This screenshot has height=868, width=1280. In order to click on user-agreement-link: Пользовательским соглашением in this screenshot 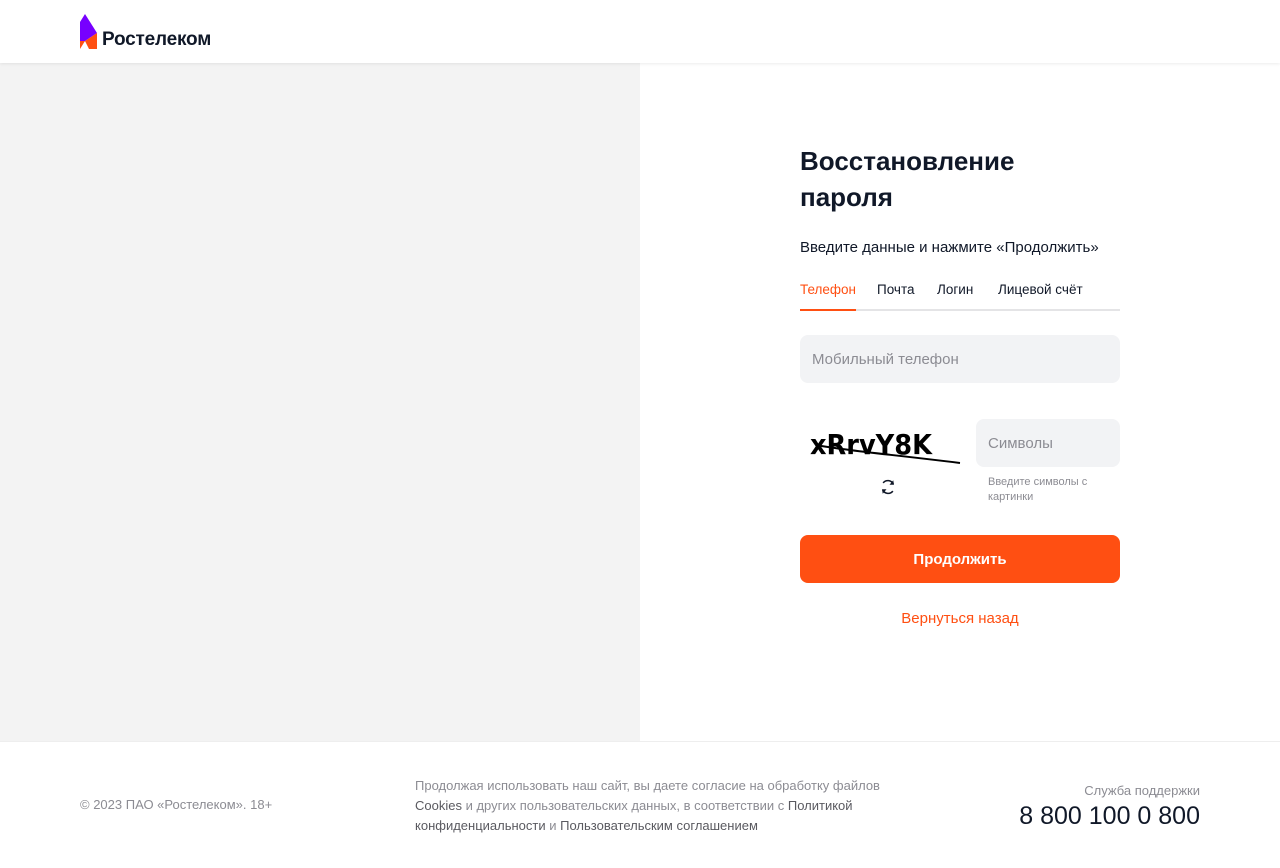, I will do `click(659, 825)`.